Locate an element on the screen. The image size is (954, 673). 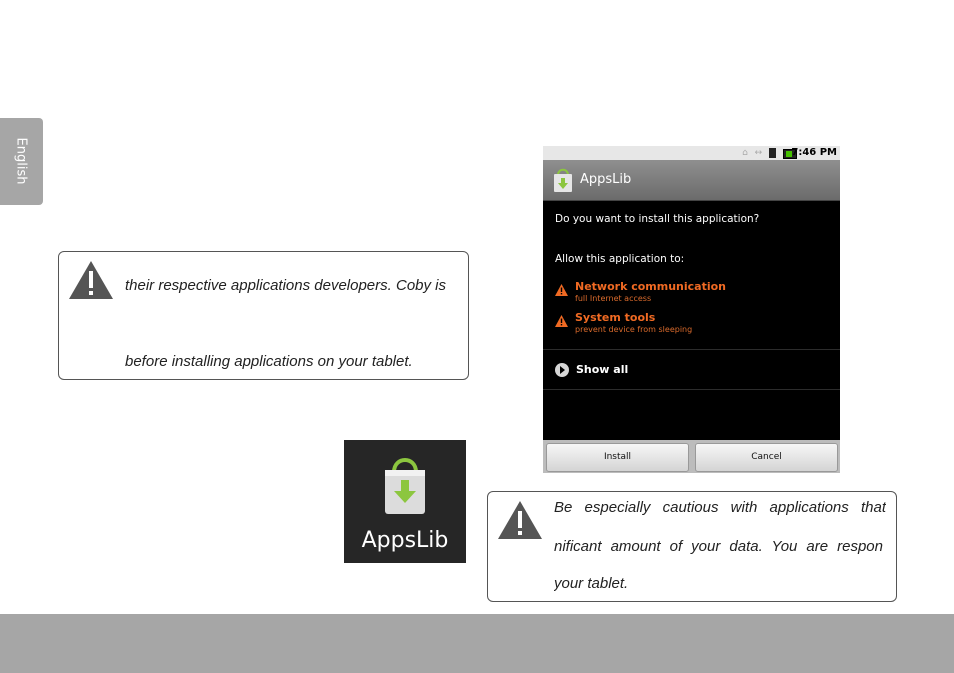
expand-arrow-icon is located at coordinates (562, 370).